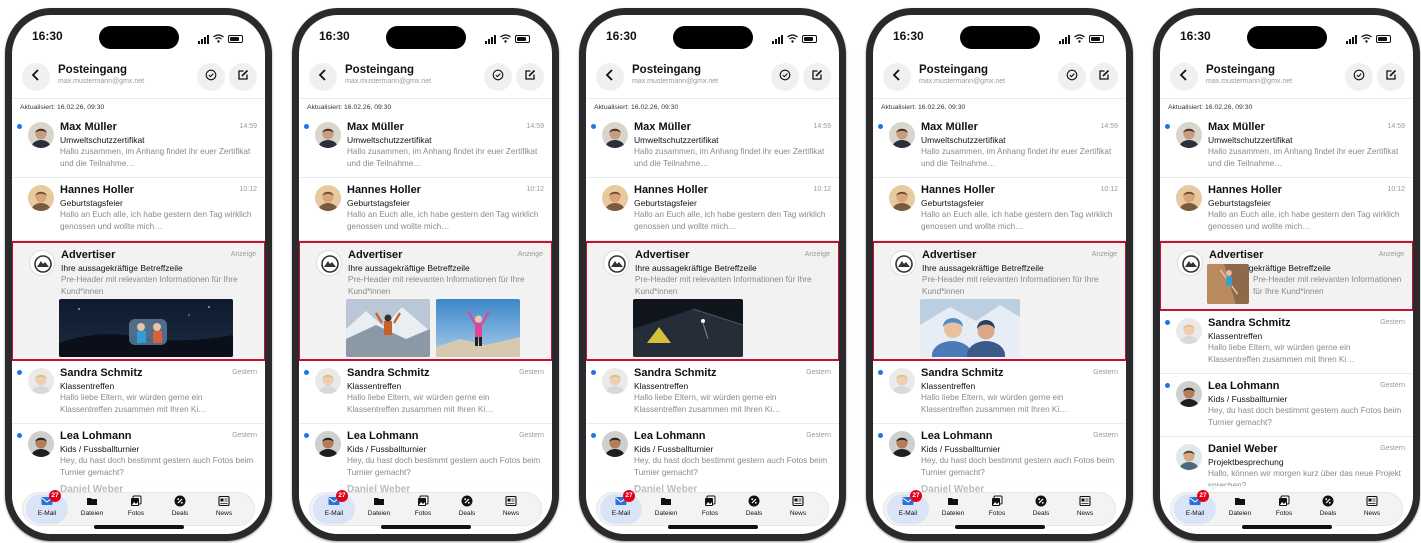 Image resolution: width=1421 pixels, height=543 pixels. Describe the element at coordinates (1109, 189) in the screenshot. I see `mail-time: 10:12` at that location.